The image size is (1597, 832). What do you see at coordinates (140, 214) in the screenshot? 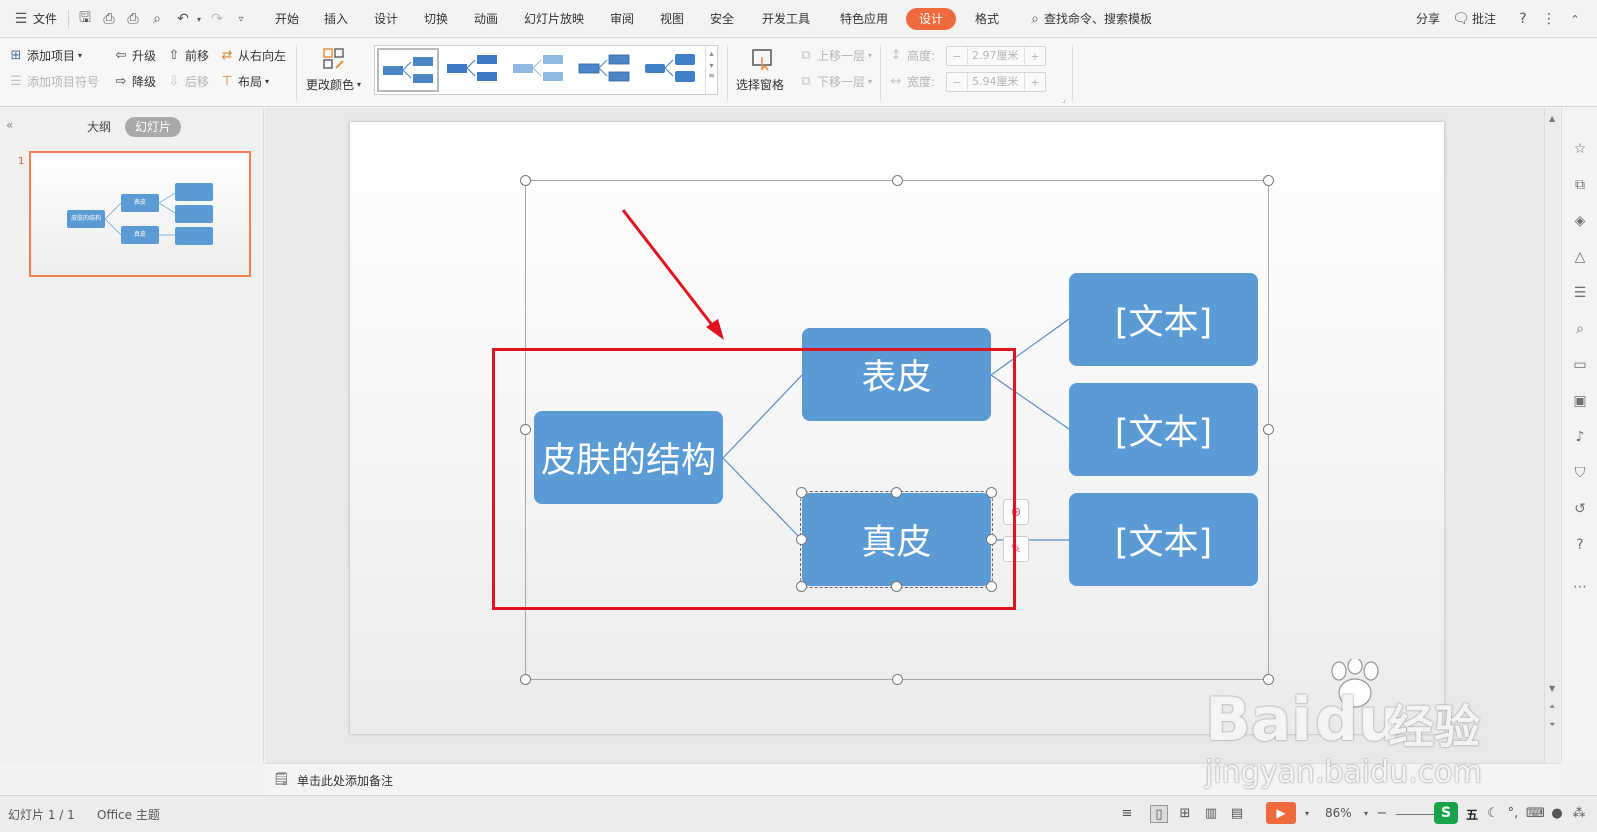
I see `slide-thumbnail: 皮肤的结构 表皮 真皮` at bounding box center [140, 214].